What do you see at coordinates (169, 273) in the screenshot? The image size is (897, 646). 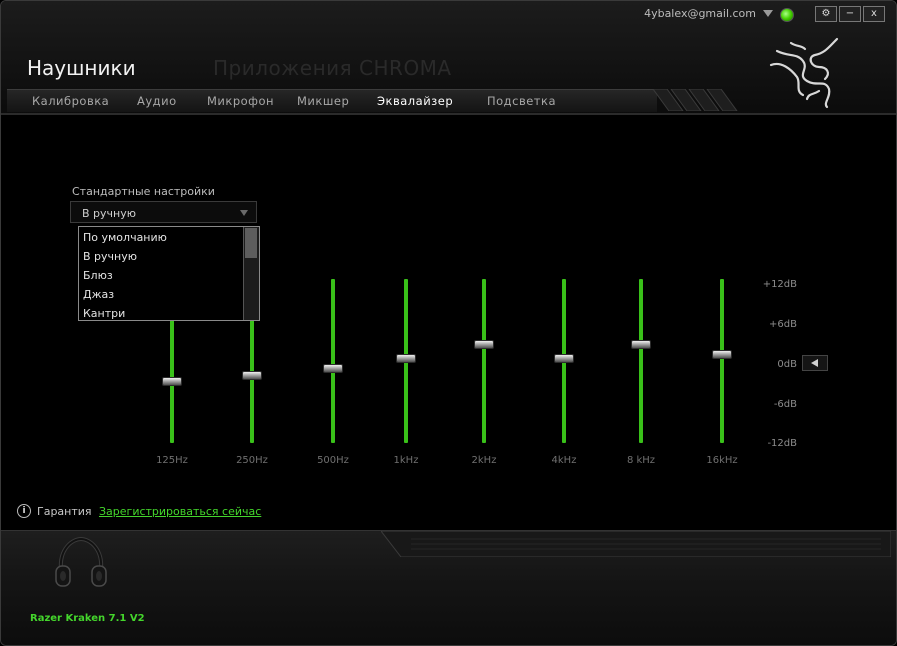 I see `preset-dropdown-list: По умолчанию В ручную Блюз Джаз Кантри` at bounding box center [169, 273].